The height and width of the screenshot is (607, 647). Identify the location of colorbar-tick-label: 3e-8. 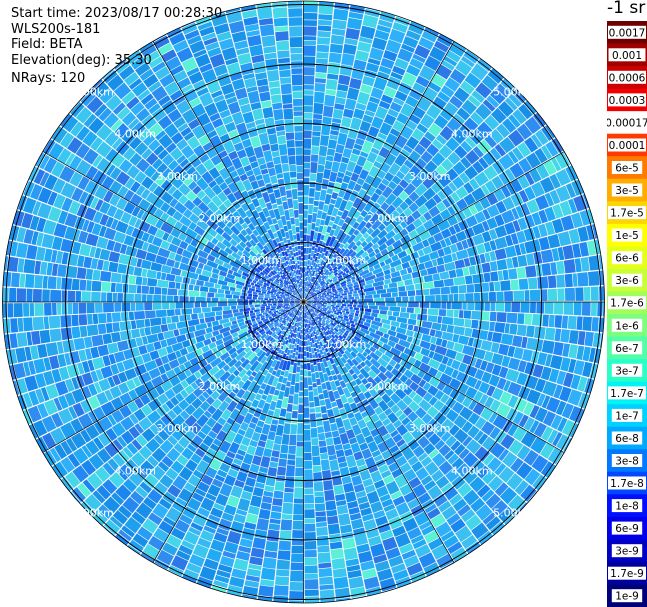
(627, 462).